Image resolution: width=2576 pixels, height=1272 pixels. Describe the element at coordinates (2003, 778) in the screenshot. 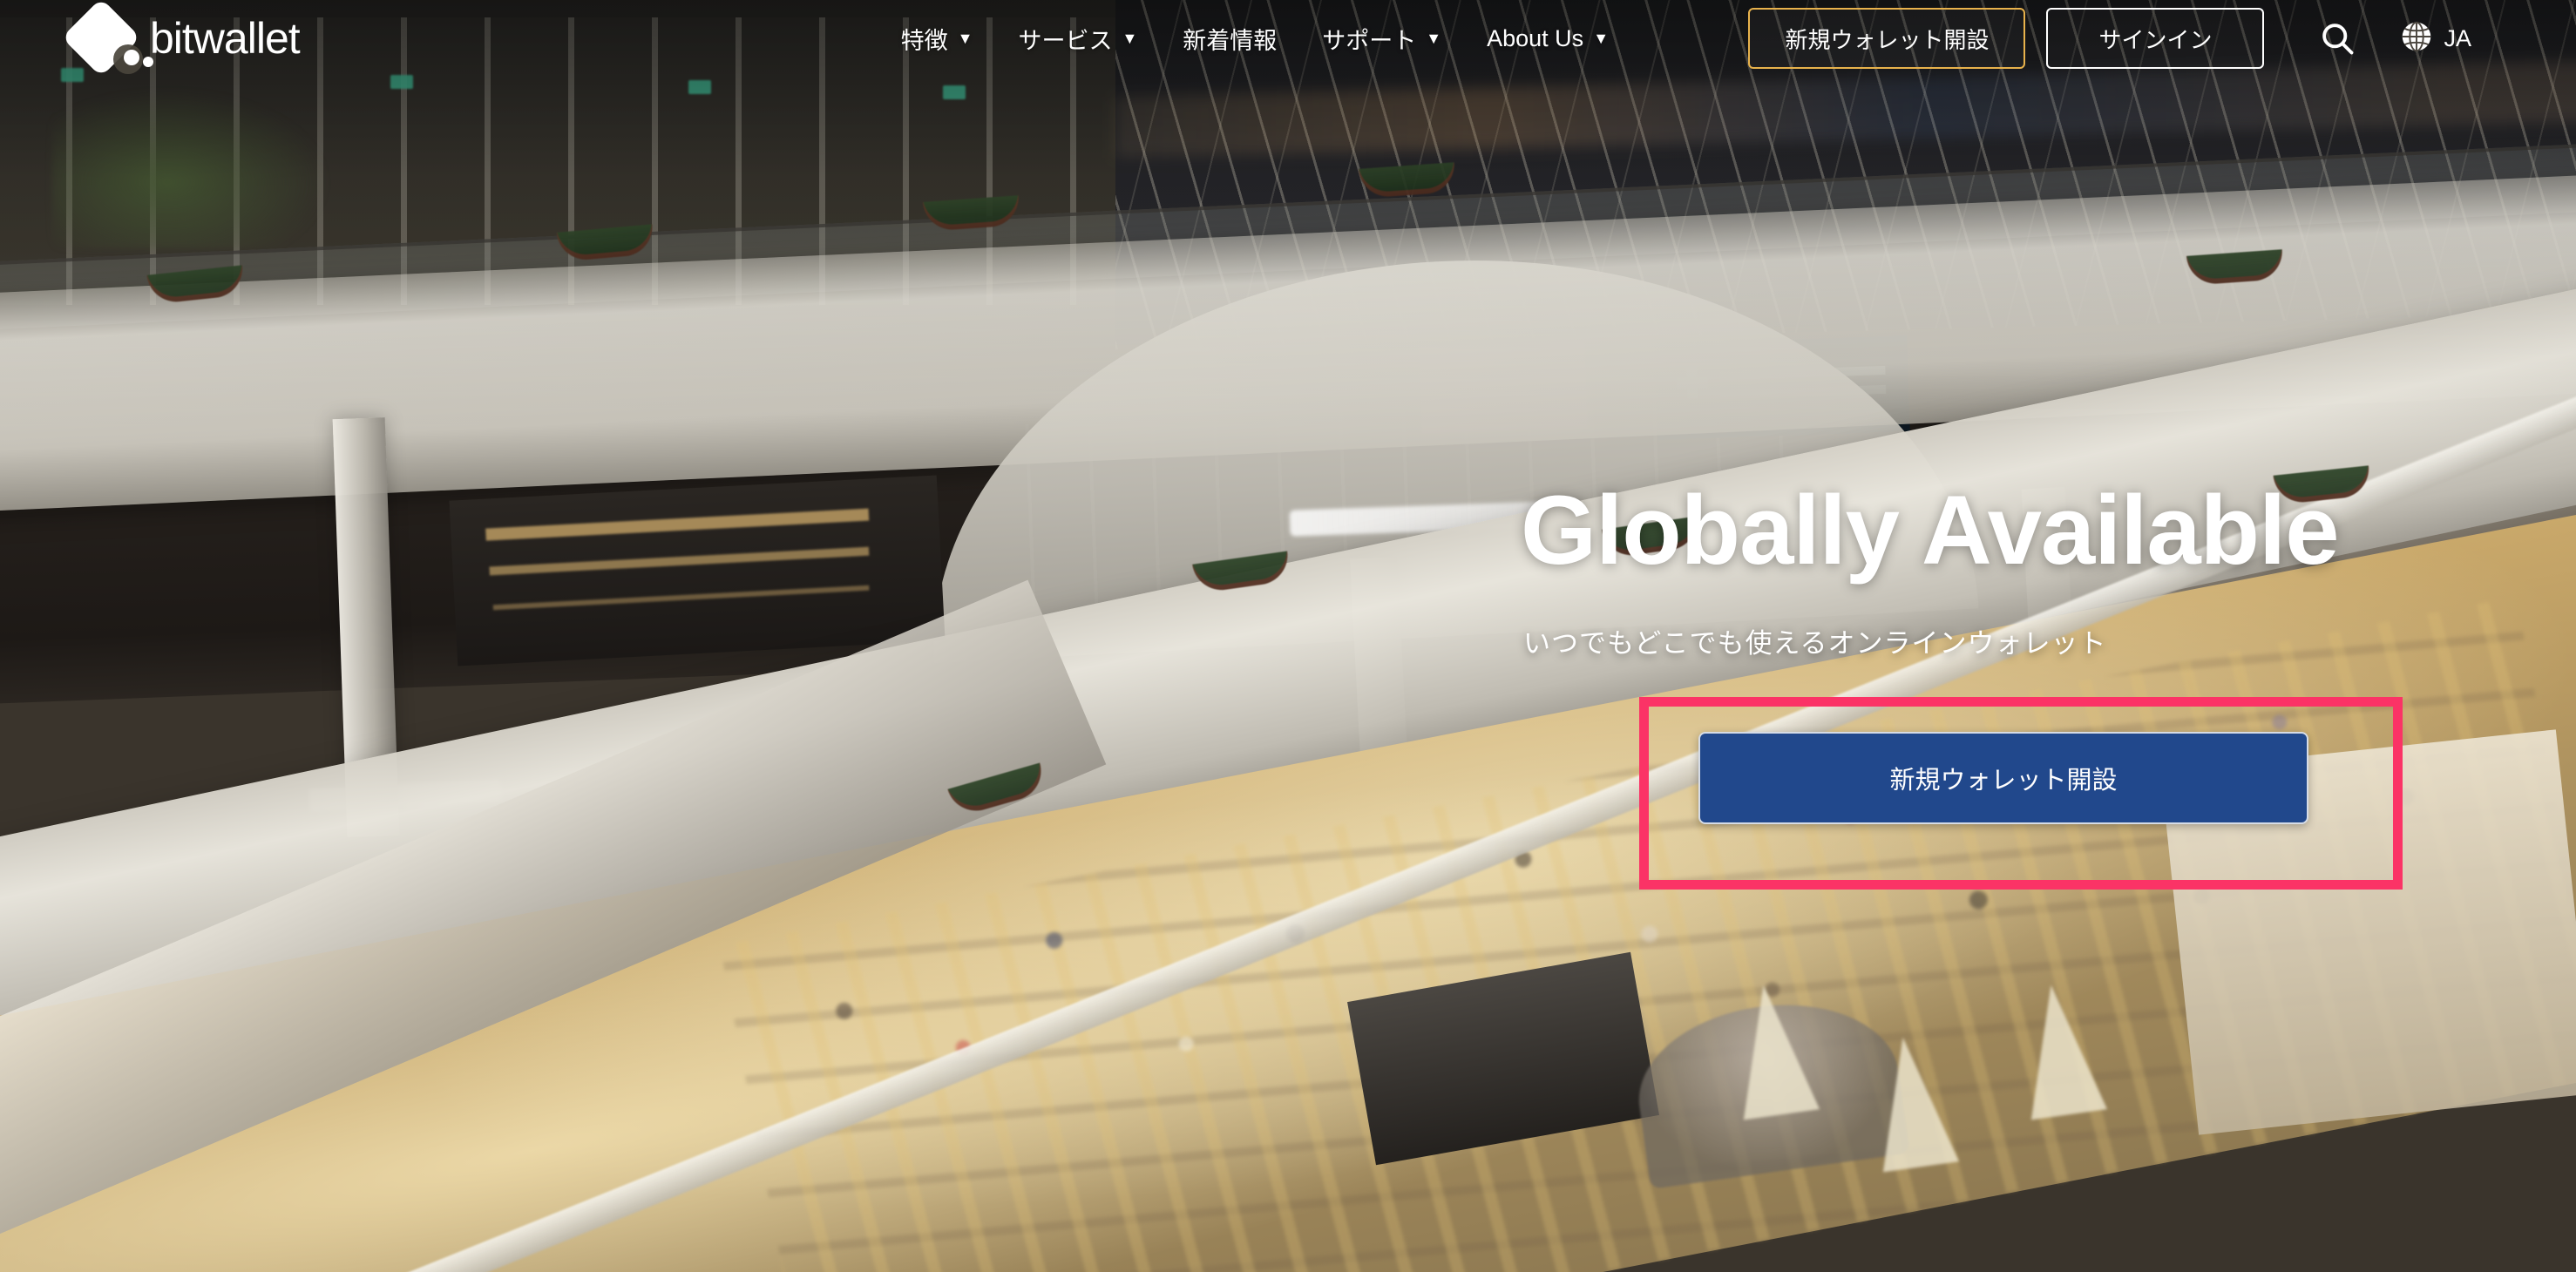

I see `hero-signup-cta-button: 新規ウォレット開設` at that location.